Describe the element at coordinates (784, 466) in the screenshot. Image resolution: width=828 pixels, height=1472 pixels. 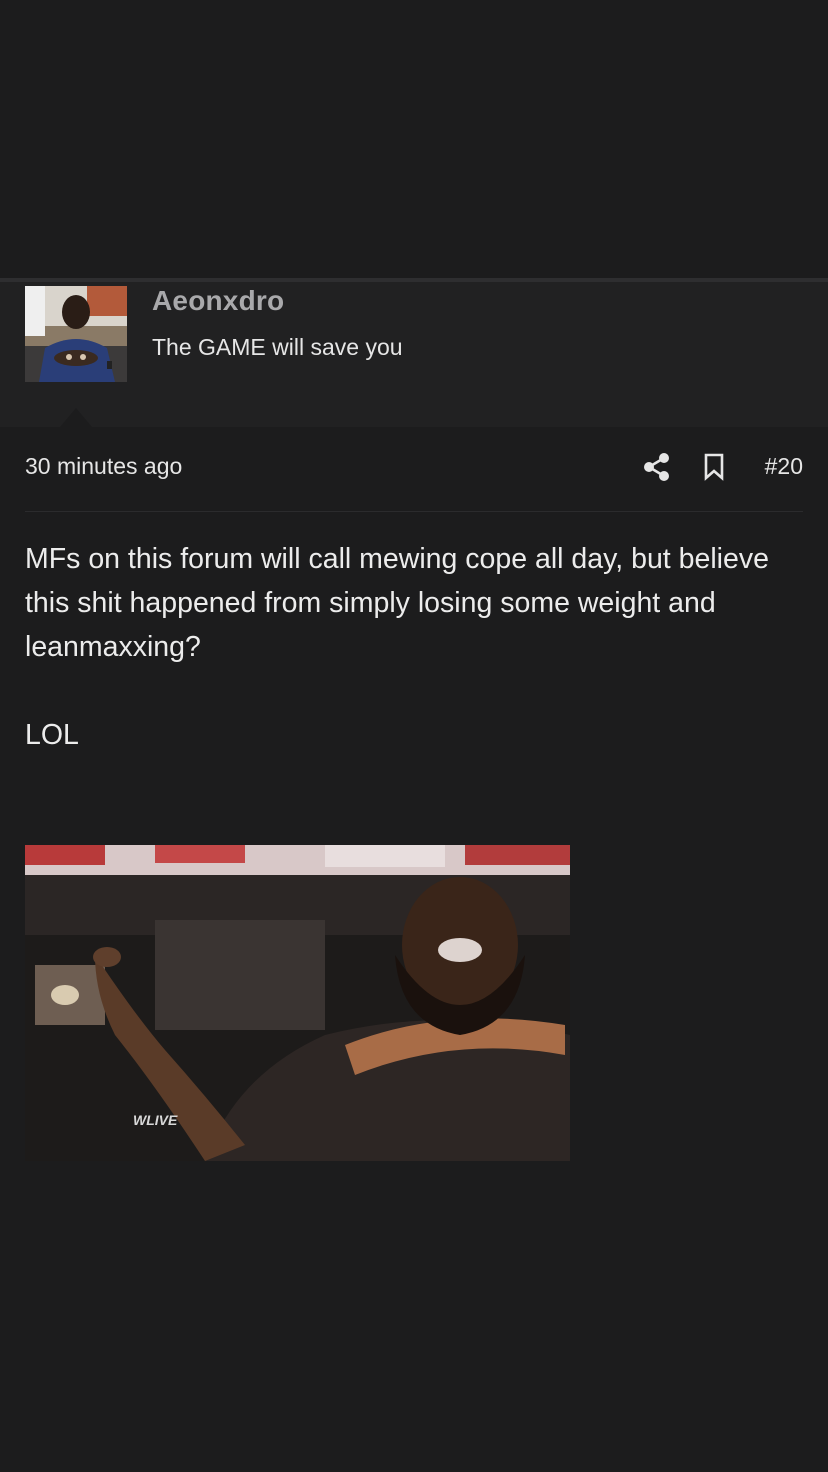
I see `post-number-link: #20` at that location.